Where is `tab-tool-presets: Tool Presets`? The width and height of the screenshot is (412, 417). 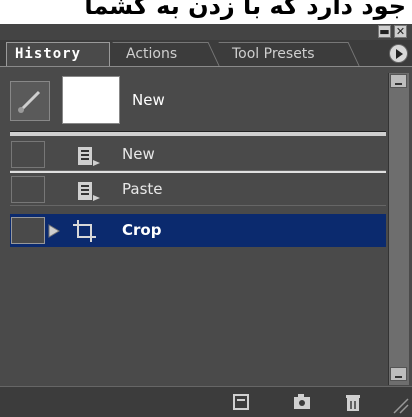
tab-tool-presets: Tool Presets is located at coordinates (289, 54).